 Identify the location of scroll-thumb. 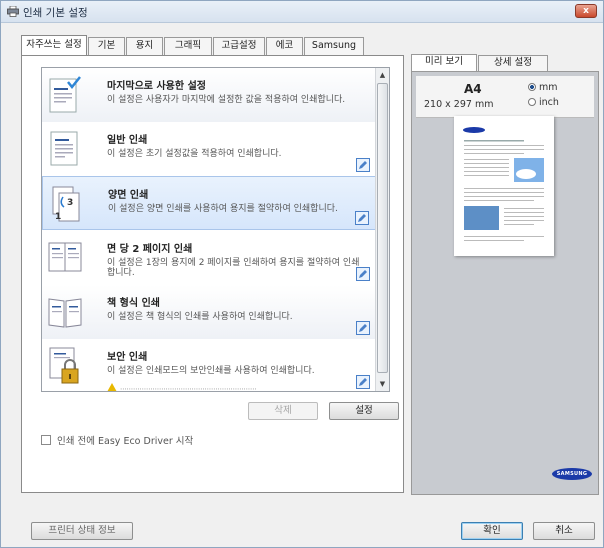
(382, 228).